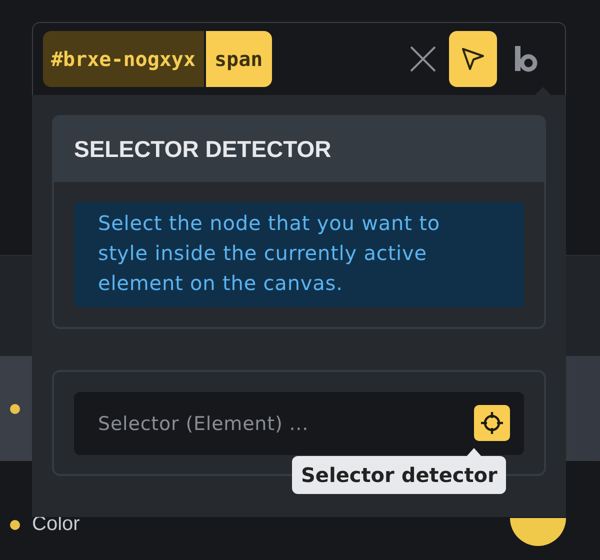 This screenshot has width=600, height=560. I want to click on tag-chip: span, so click(239, 59).